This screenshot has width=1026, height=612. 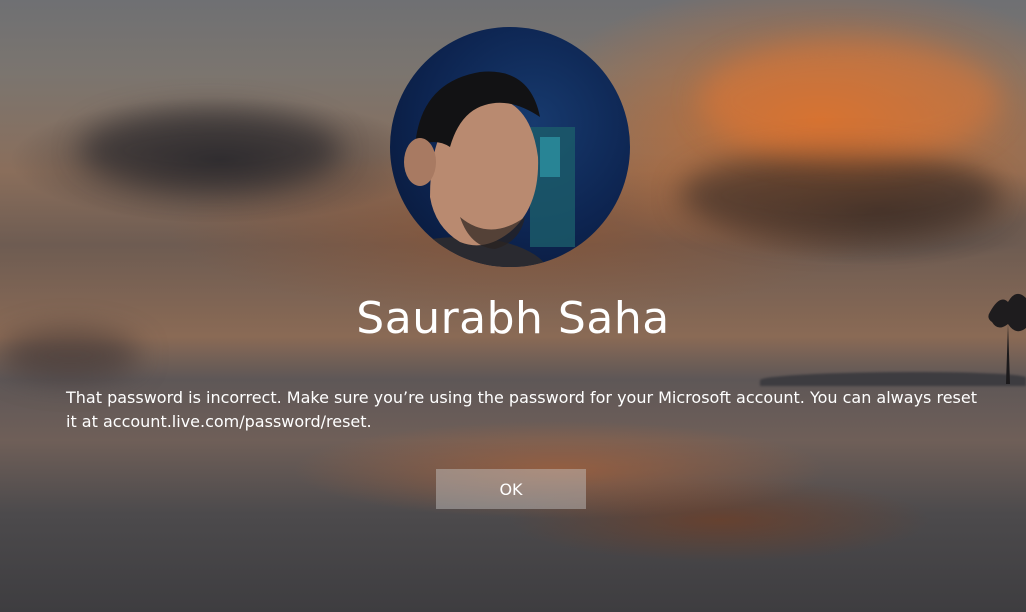 I want to click on user-photo-icon, so click(x=510, y=147).